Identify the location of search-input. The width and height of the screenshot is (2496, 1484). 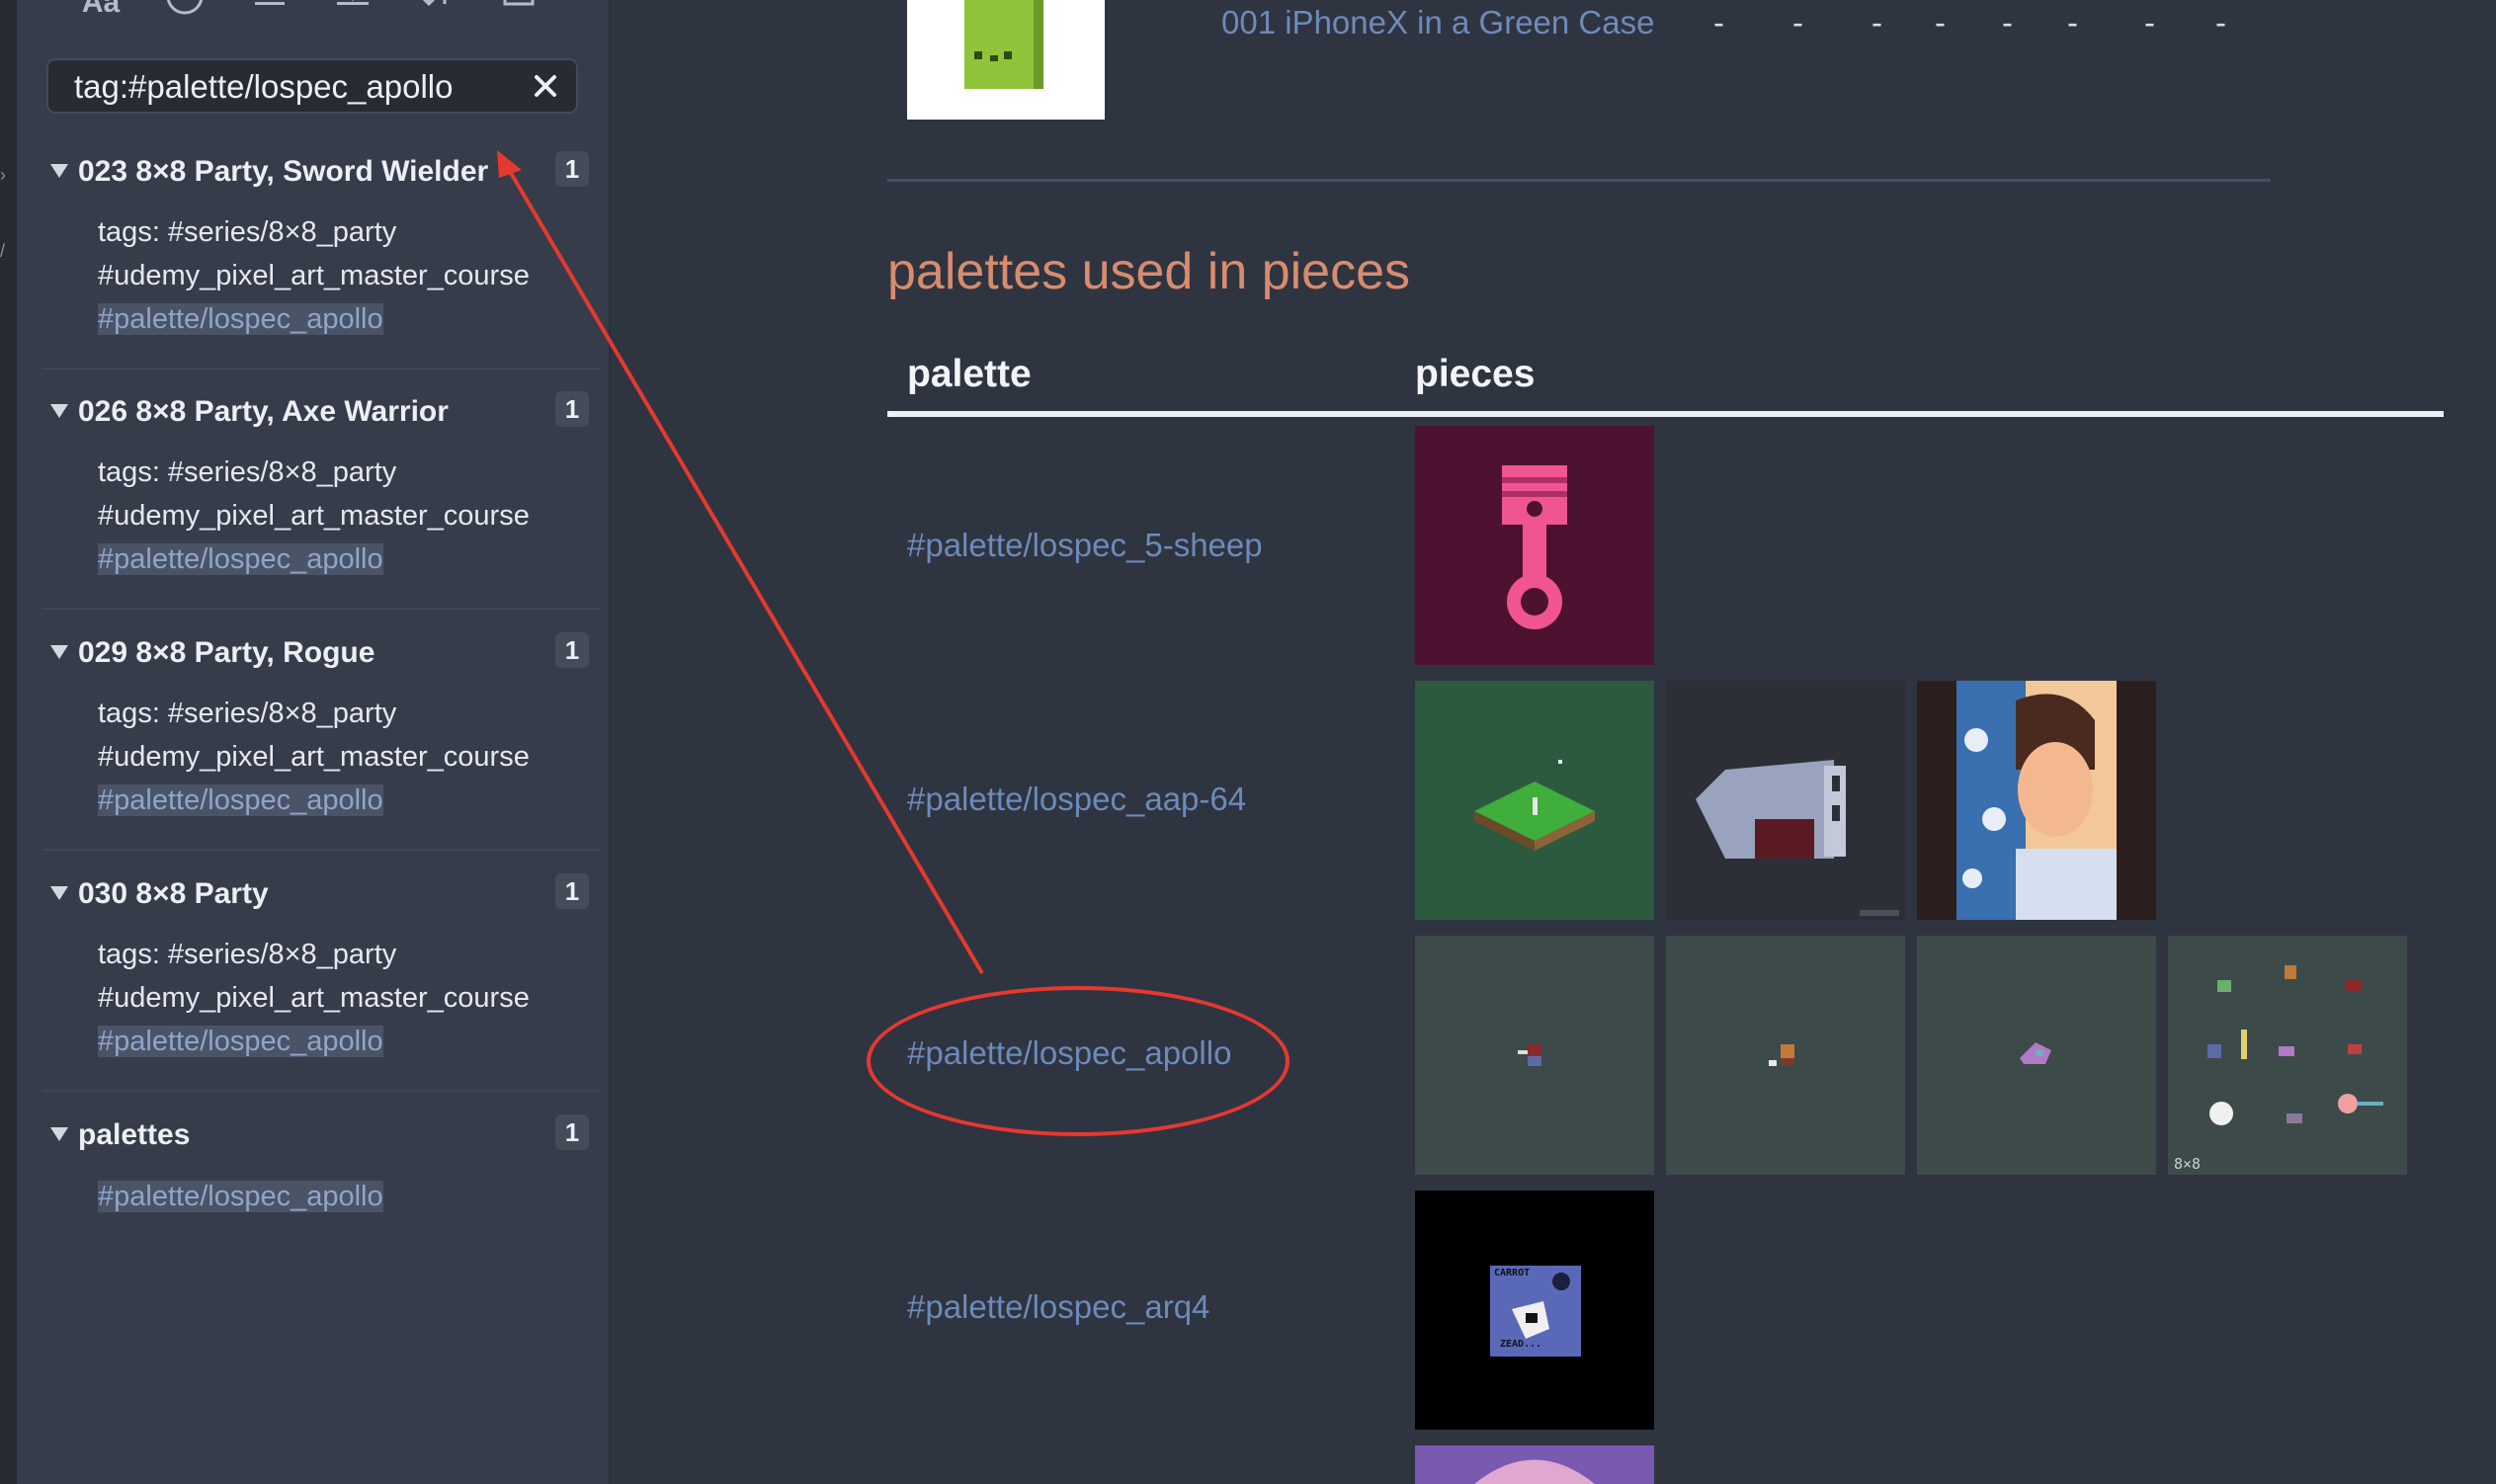
(291, 87).